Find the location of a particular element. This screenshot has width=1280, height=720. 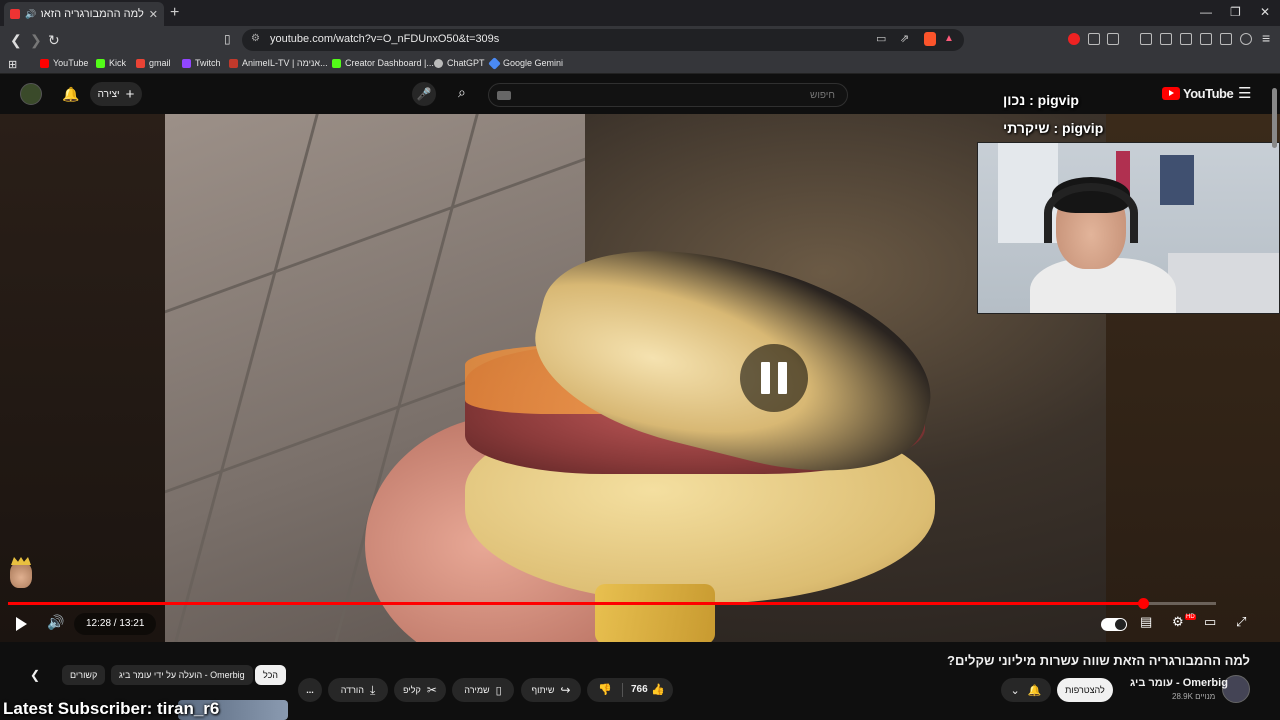

animeil-icon is located at coordinates (233, 63).